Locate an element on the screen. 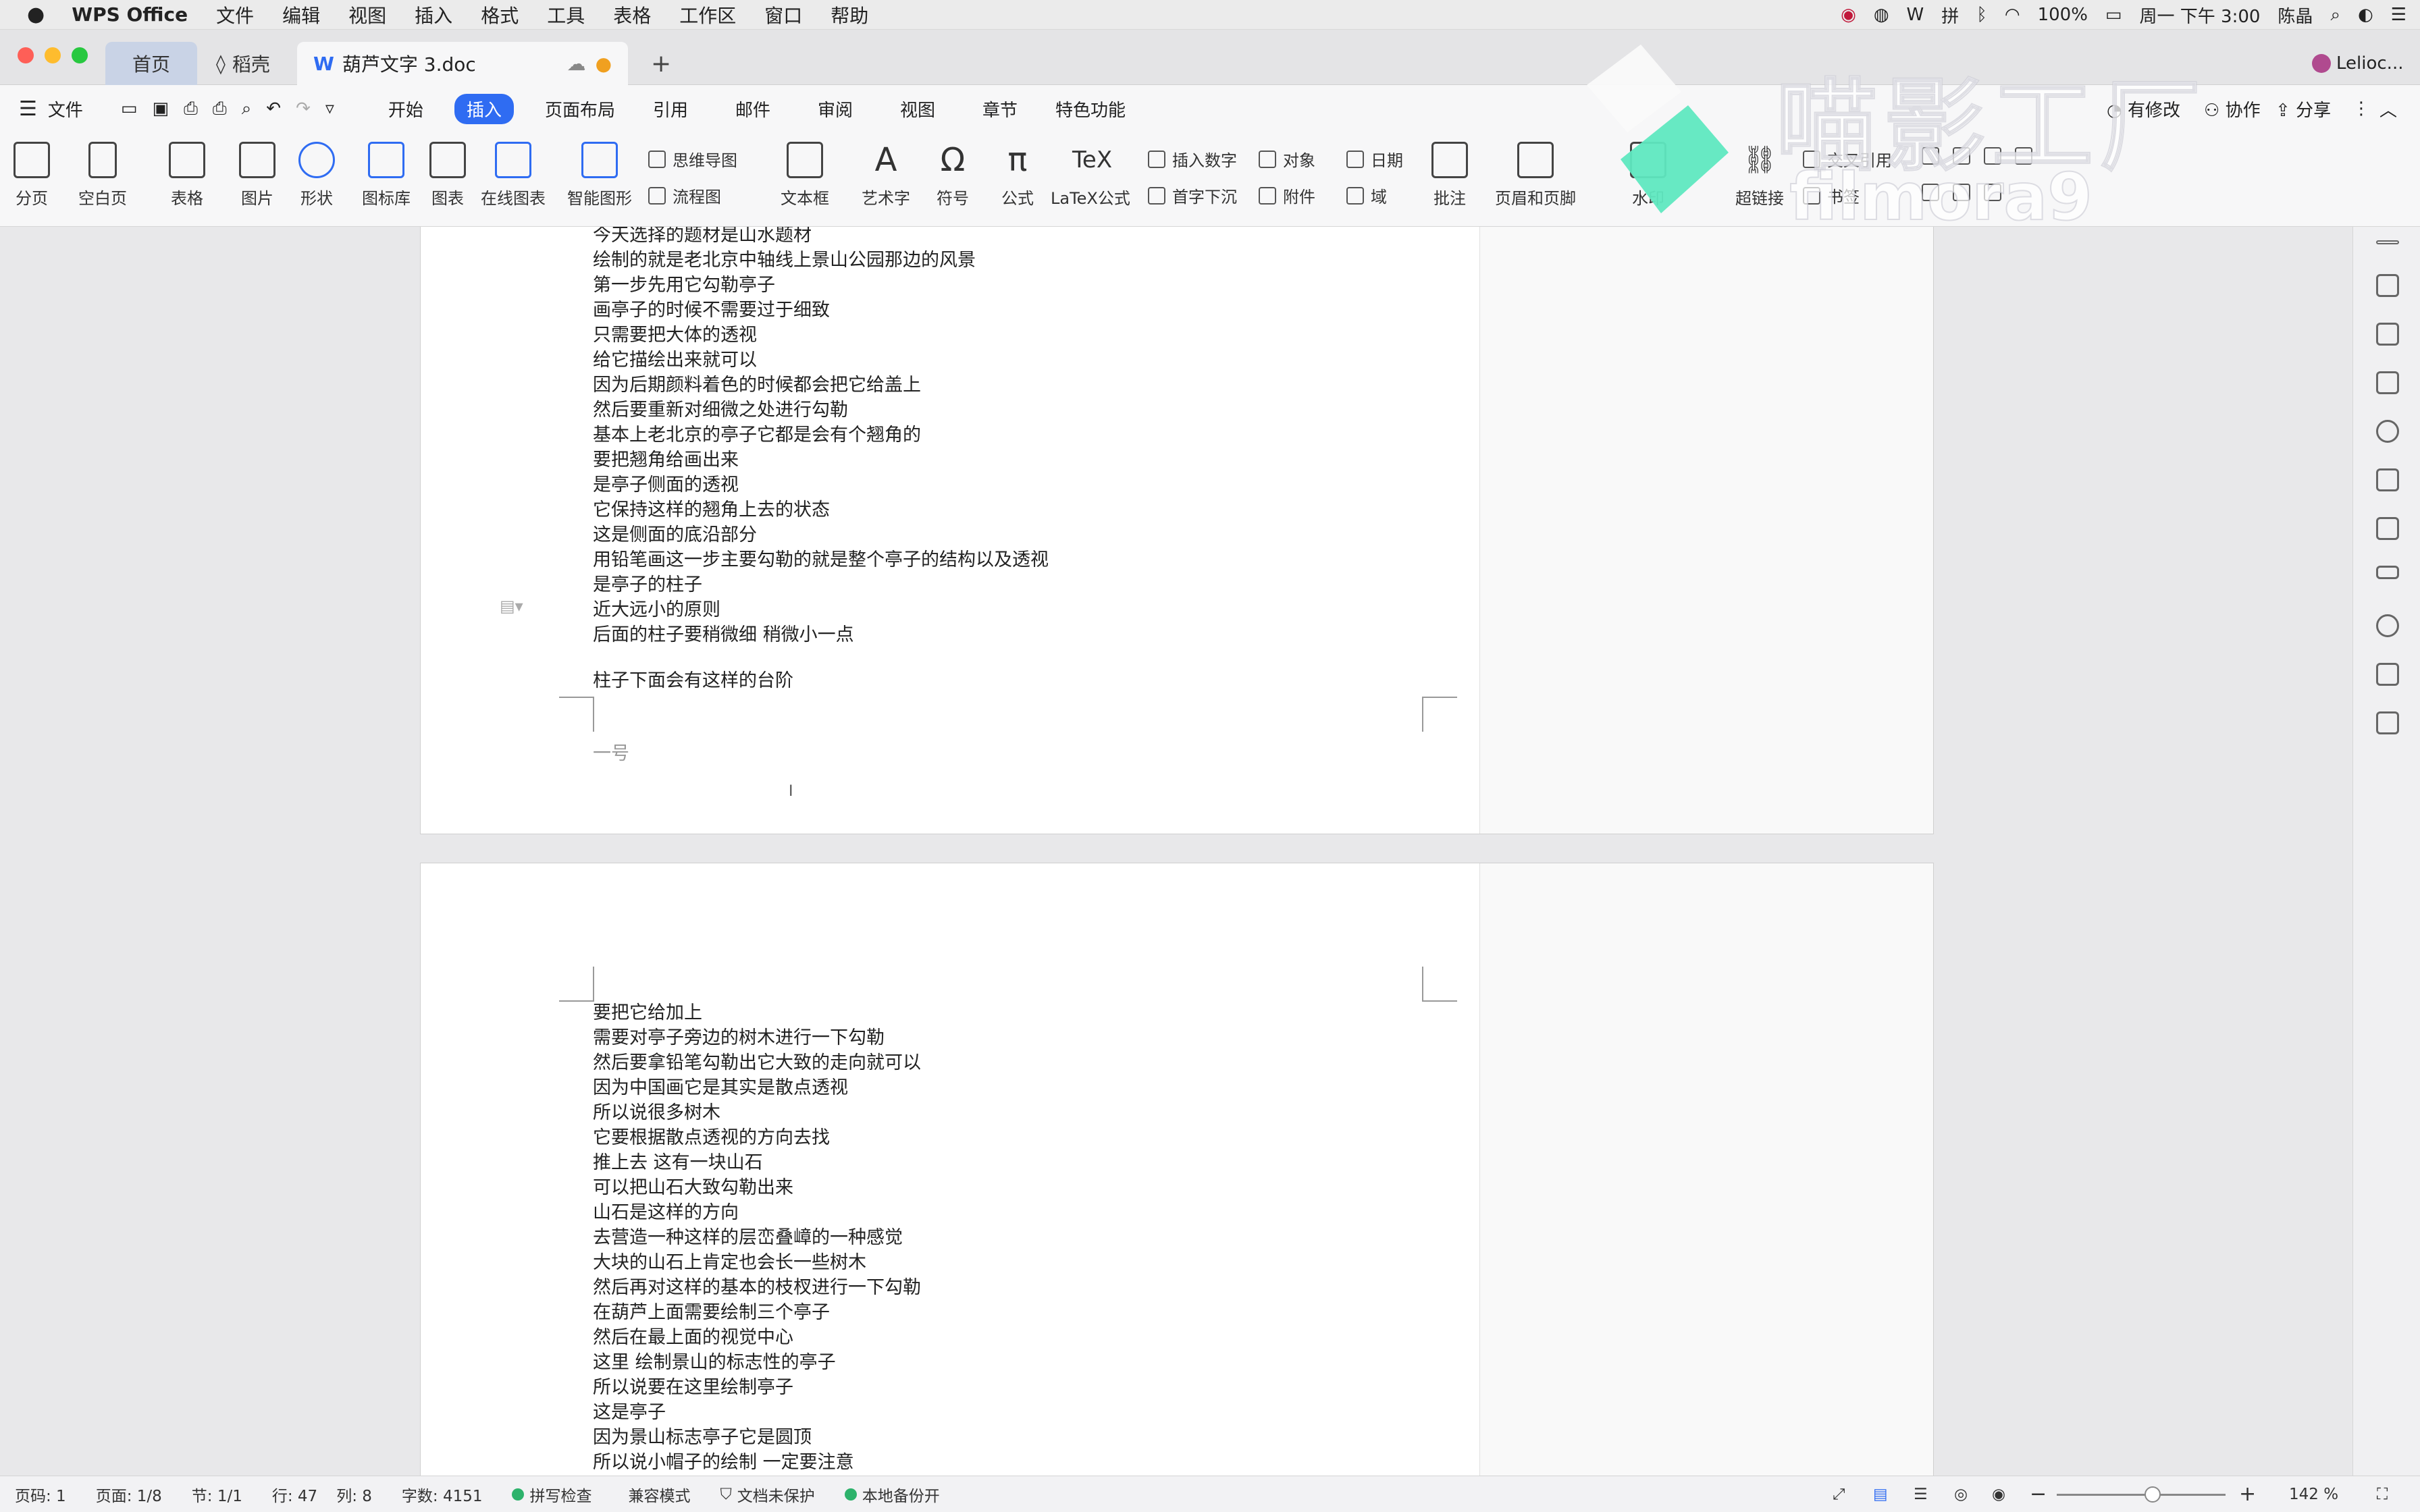 The height and width of the screenshot is (1512, 2420). text-line: 它要根据散点透视的方向去找 is located at coordinates (711, 1137).